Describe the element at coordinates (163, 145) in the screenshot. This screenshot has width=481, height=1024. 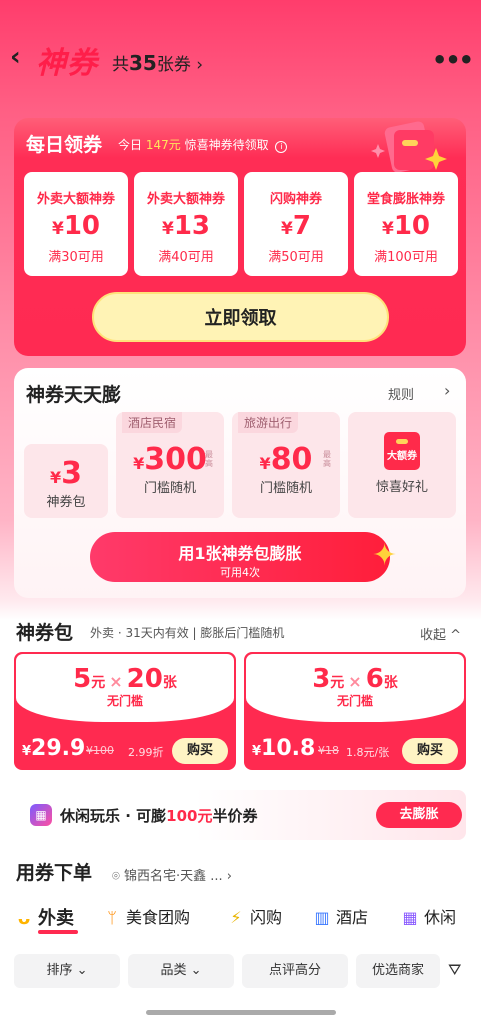
I see `daily-sub-amount: 147元` at that location.